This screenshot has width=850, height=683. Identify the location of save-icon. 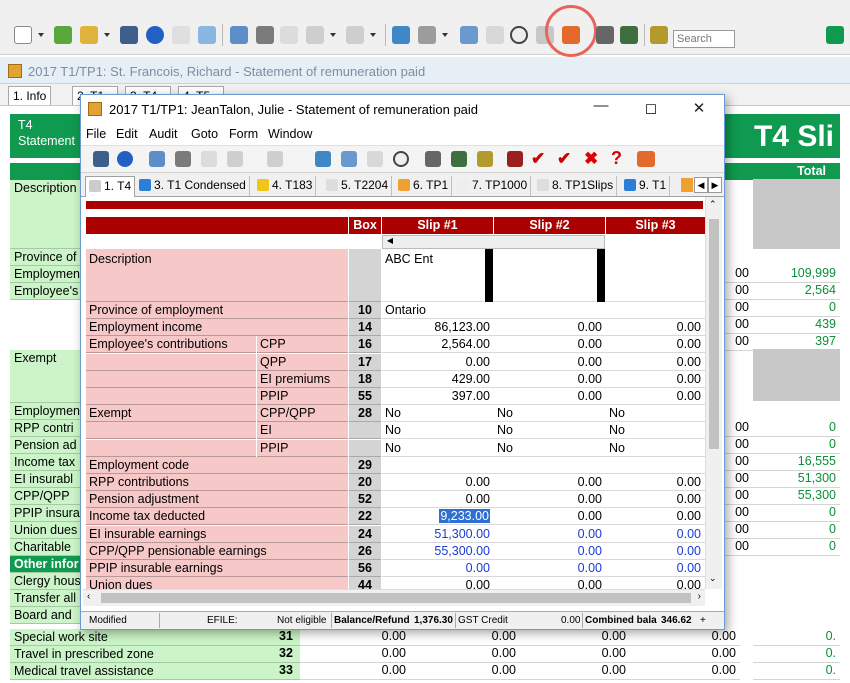
(101, 159).